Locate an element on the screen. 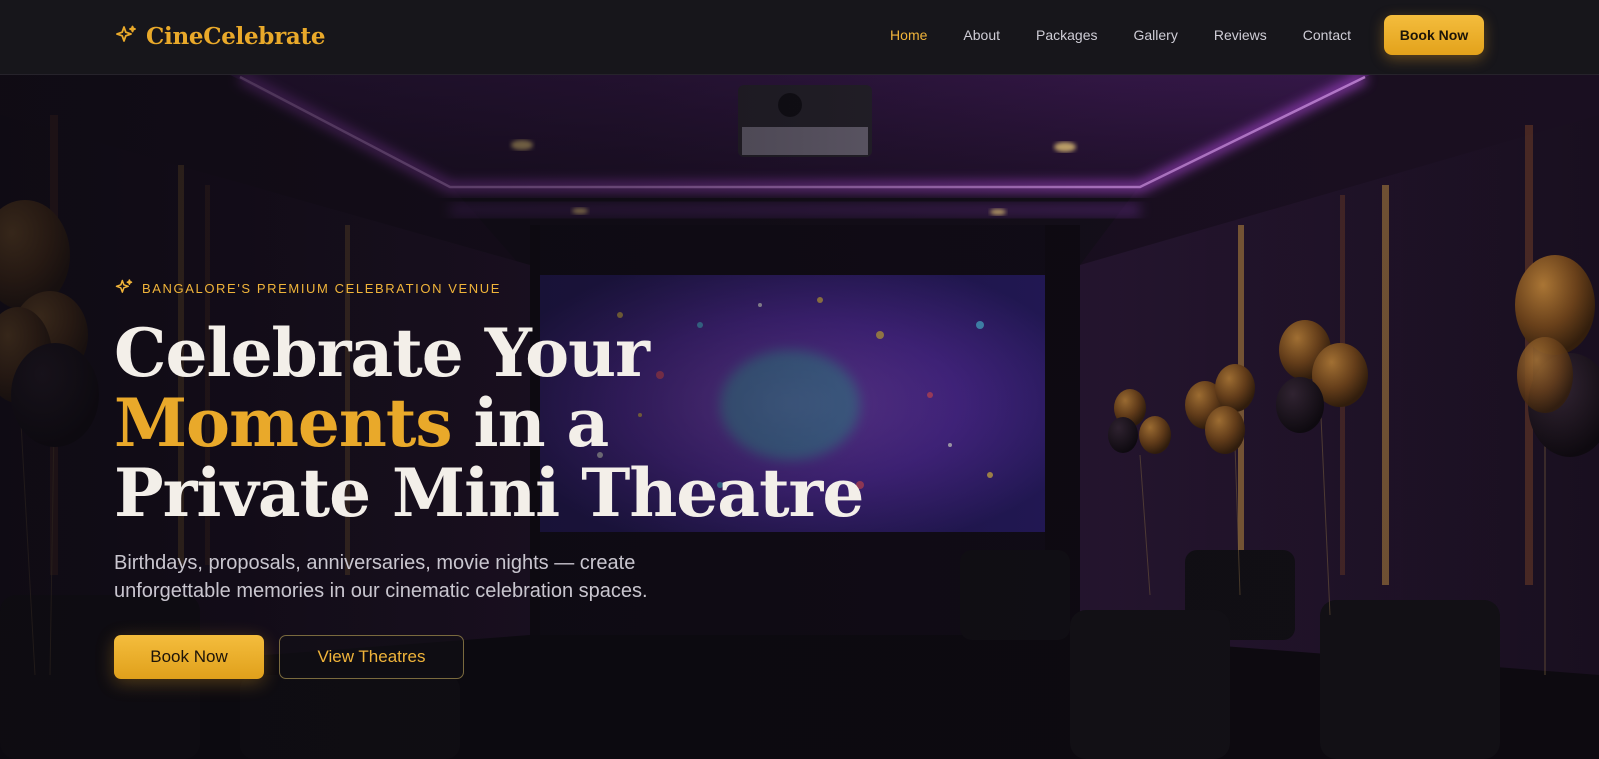 The image size is (1599, 759). nav-item-gallery: Gallery is located at coordinates (1155, 35).